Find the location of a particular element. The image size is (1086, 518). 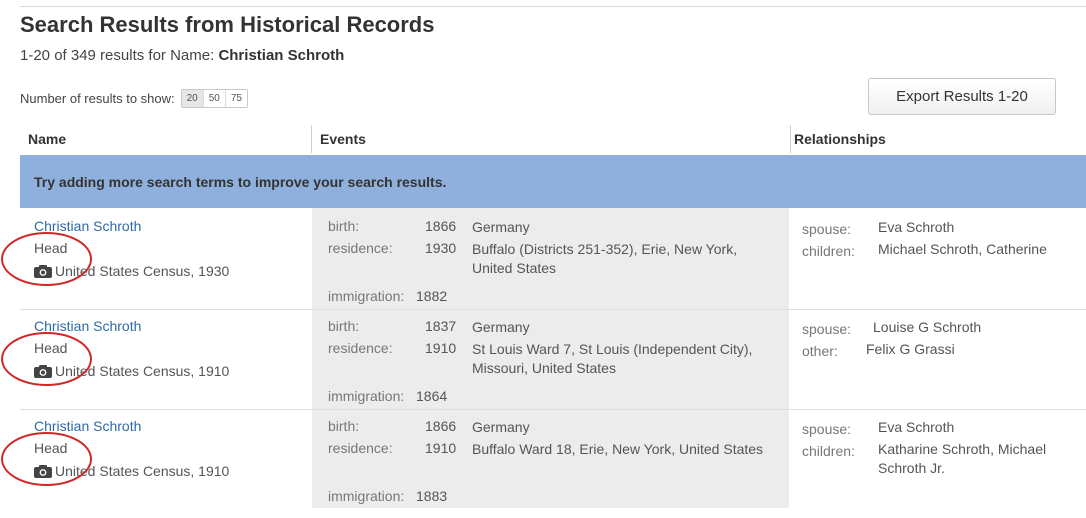

relationship-value: Katharine Schroth, Michael Schroth Jr. is located at coordinates (962, 458).